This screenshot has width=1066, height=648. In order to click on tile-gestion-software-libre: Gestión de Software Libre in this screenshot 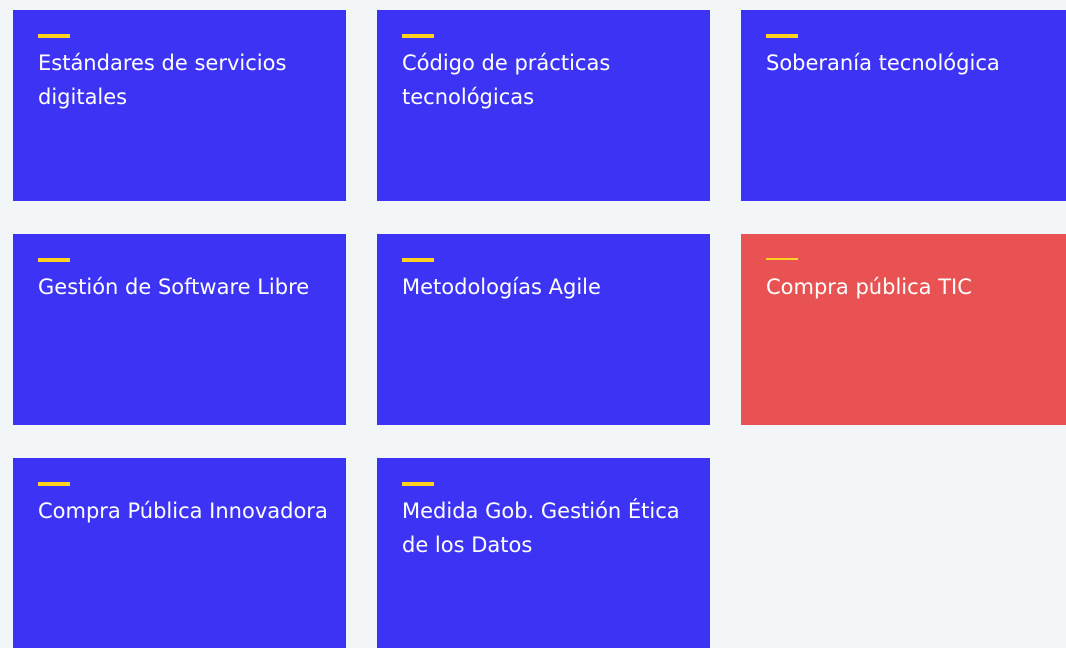, I will do `click(179, 329)`.